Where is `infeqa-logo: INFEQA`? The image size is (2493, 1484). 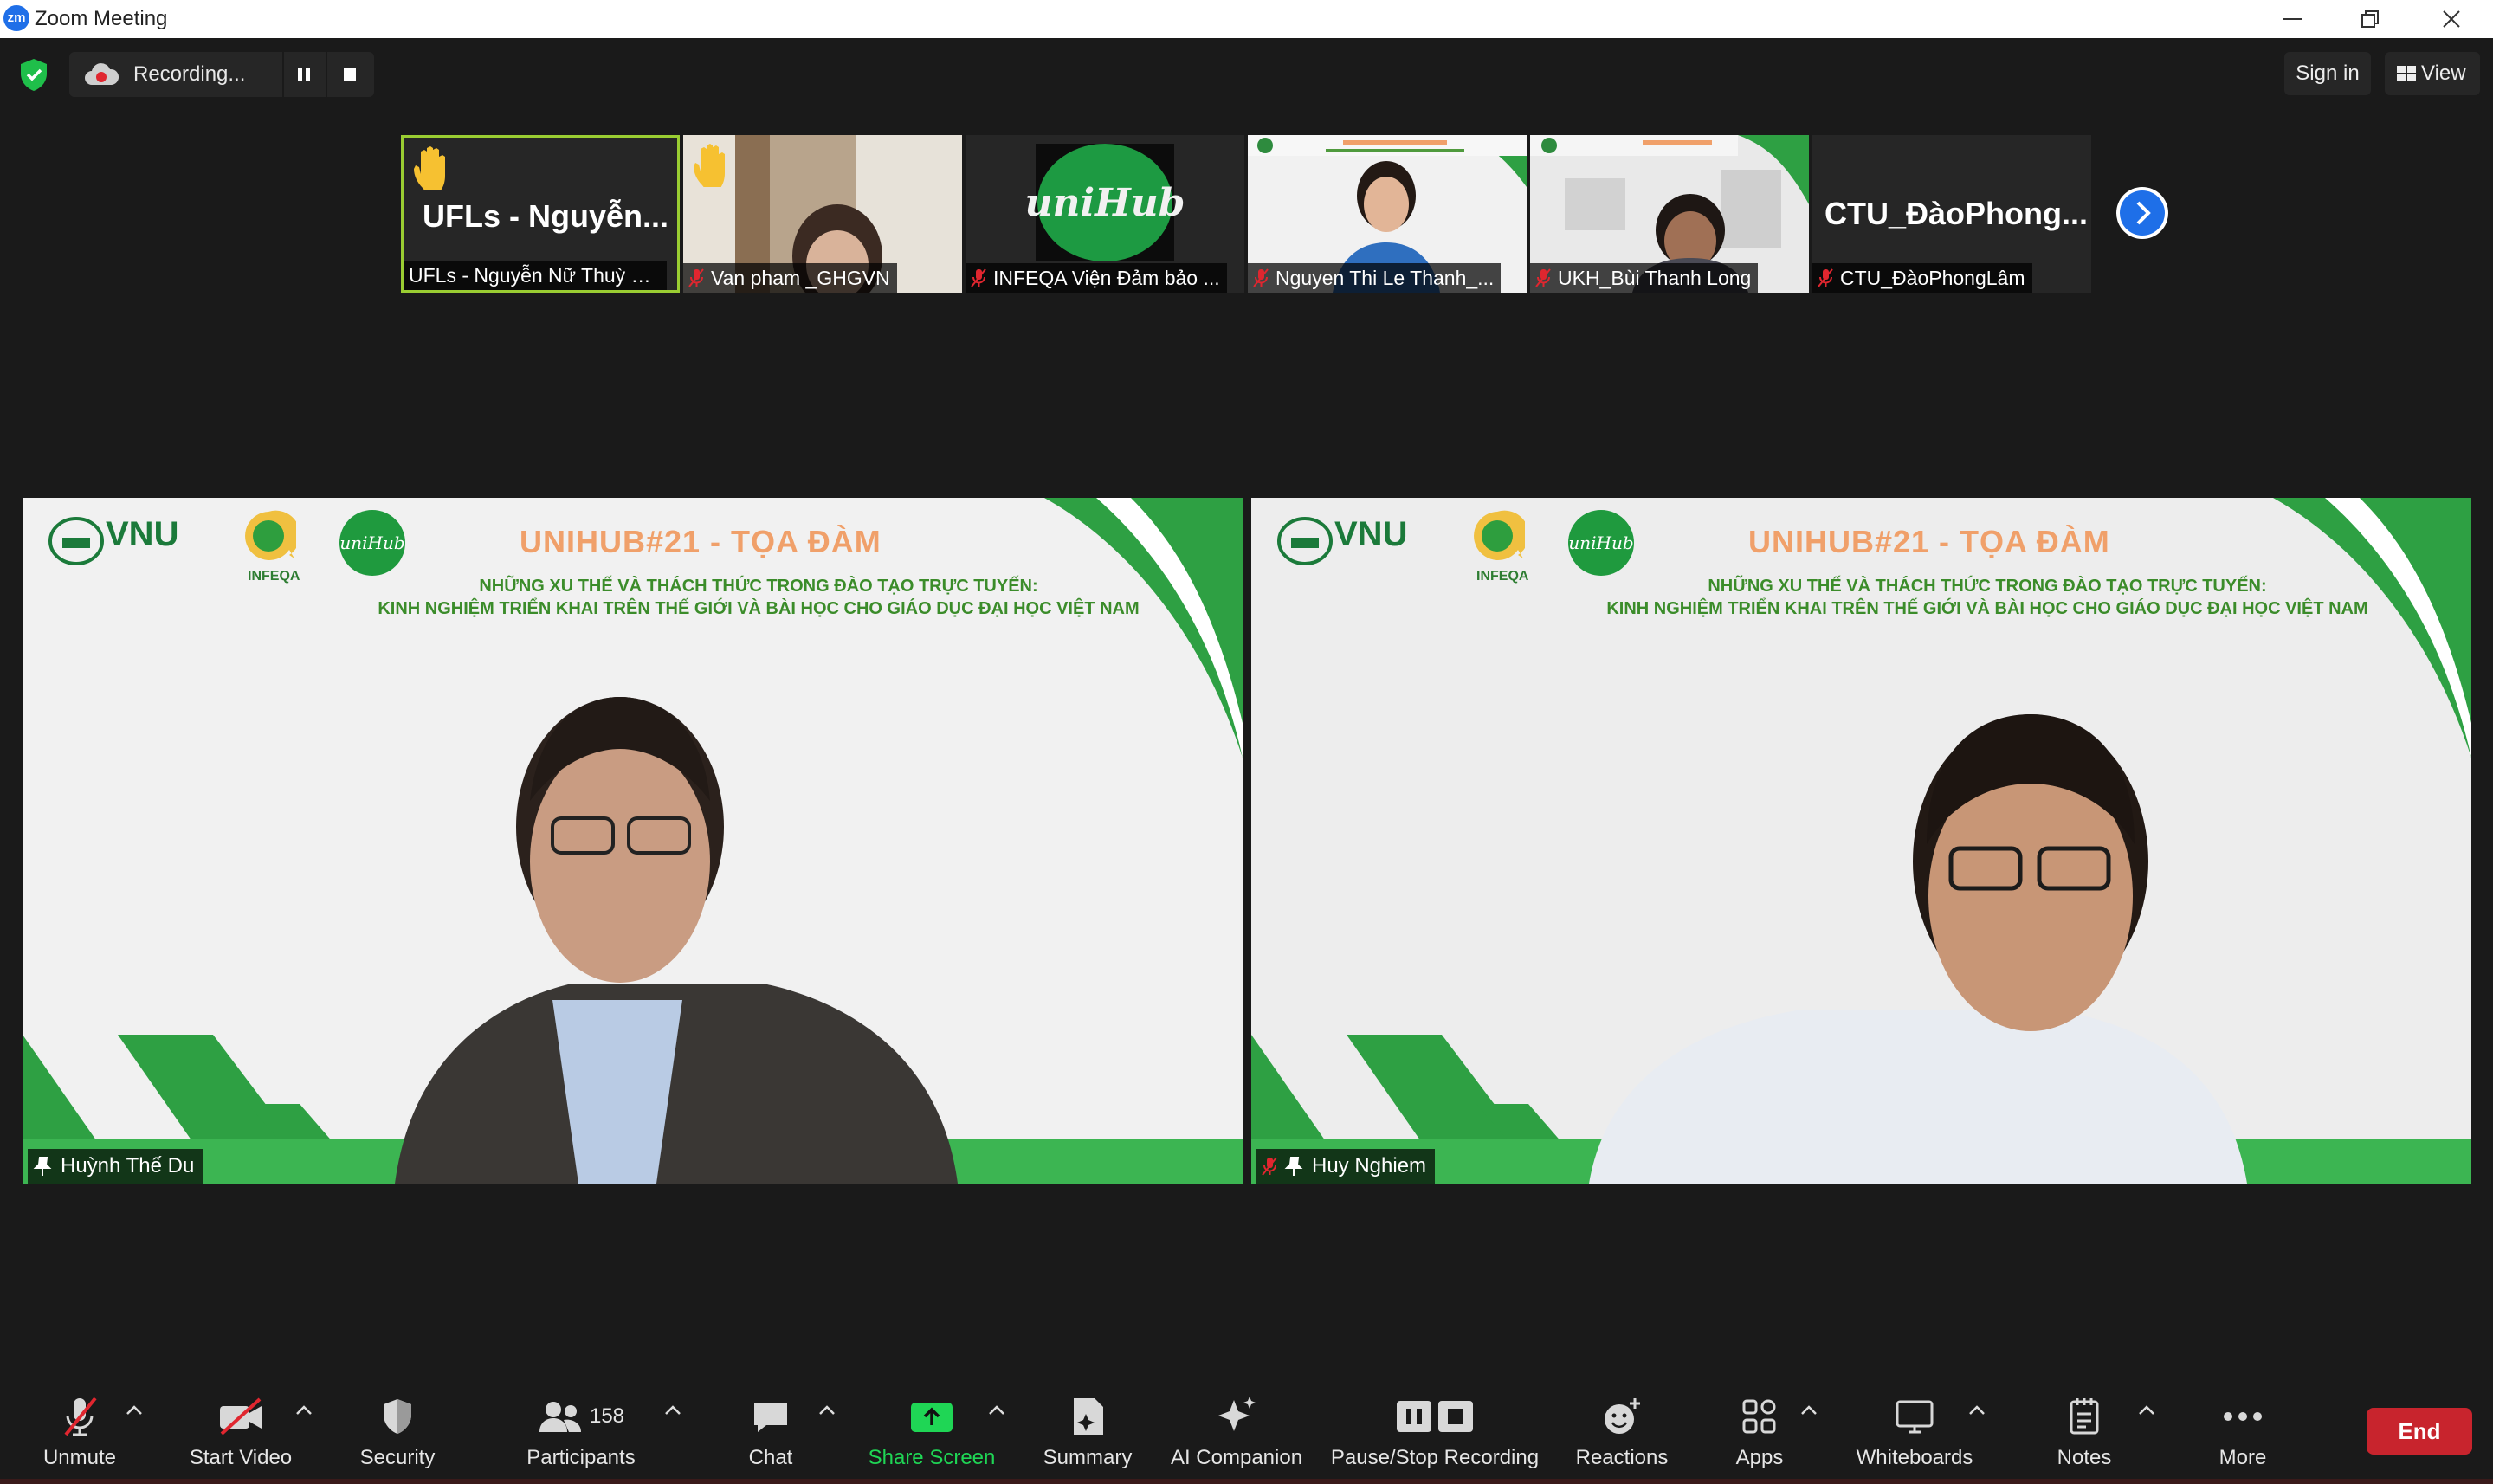 infeqa-logo: INFEQA is located at coordinates (1502, 576).